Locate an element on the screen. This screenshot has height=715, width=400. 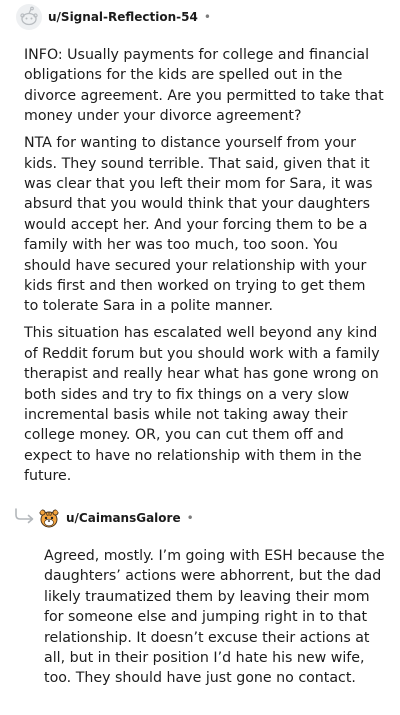
tiger-avatar-icon is located at coordinates (49, 518).